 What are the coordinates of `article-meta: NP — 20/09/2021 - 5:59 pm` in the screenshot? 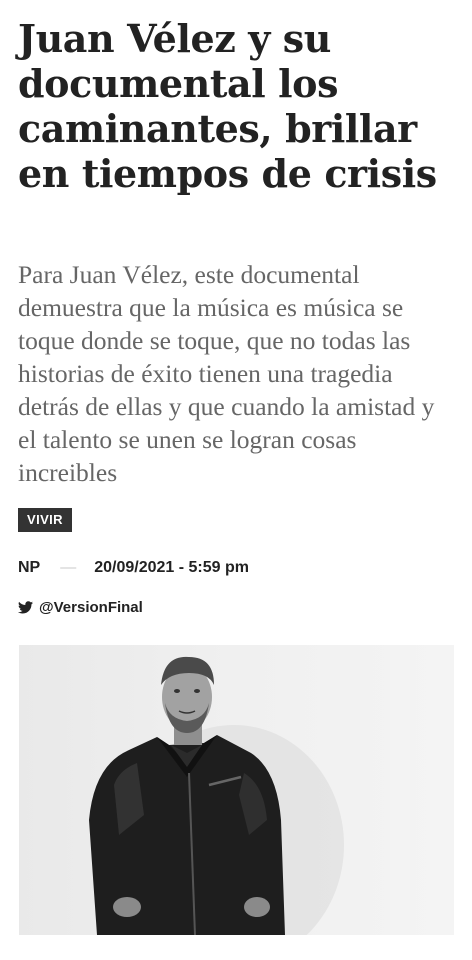 It's located at (133, 568).